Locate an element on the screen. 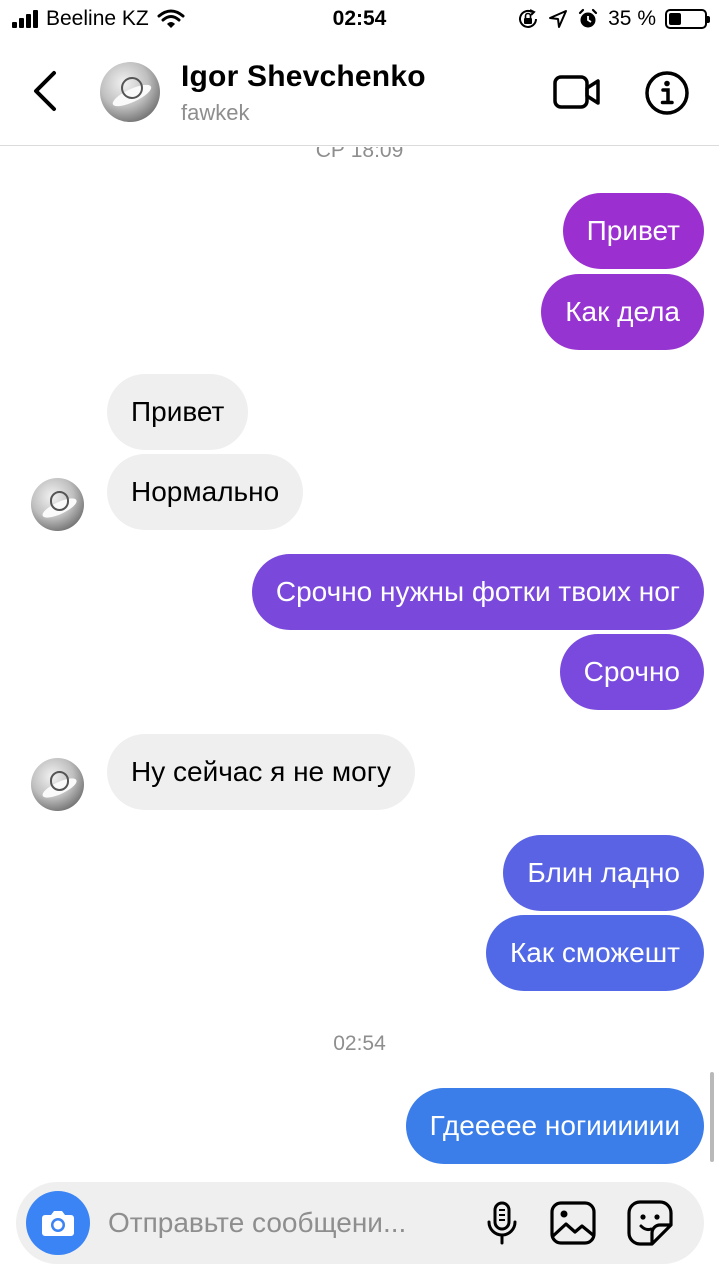  location-icon is located at coordinates (558, 19).